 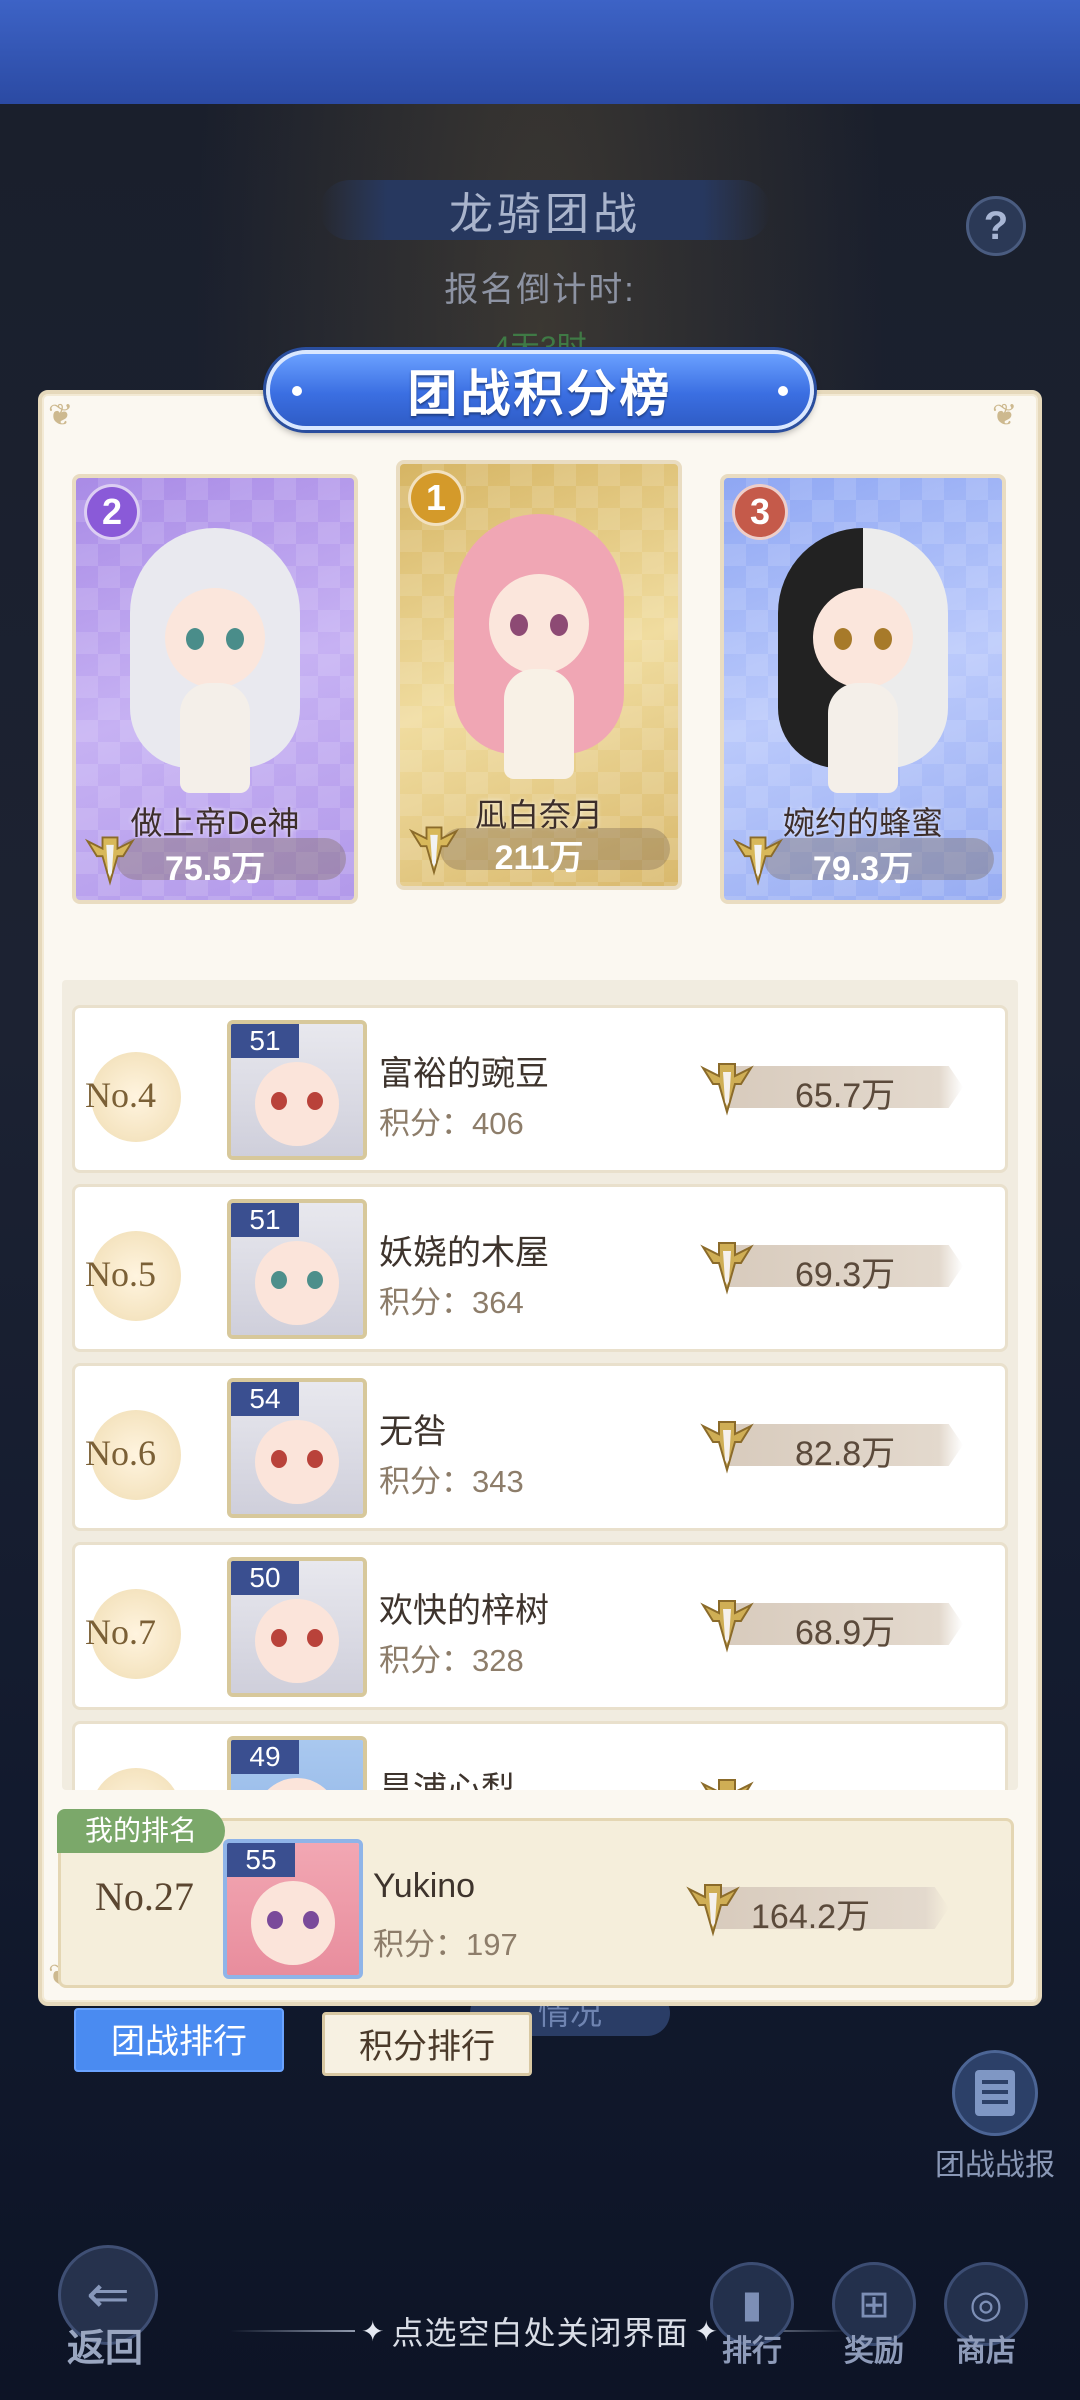 I want to click on table-row: 49 昙浦心梨, so click(x=540, y=1755).